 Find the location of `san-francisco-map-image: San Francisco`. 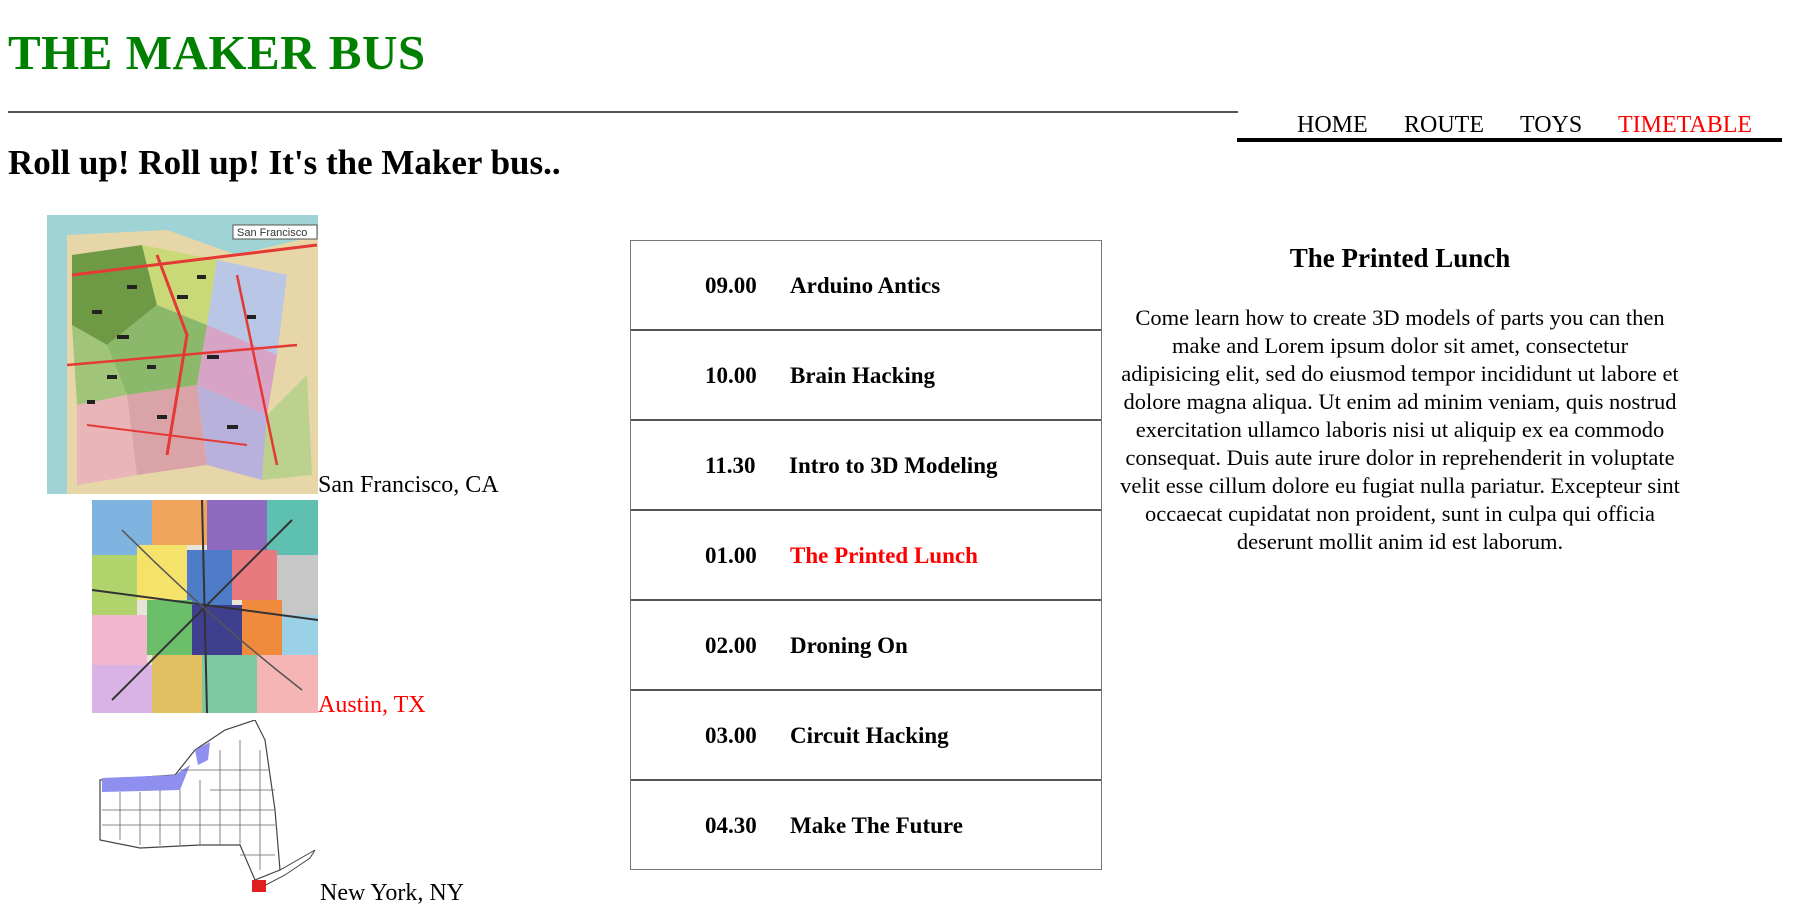

san-francisco-map-image: San Francisco is located at coordinates (182, 354).